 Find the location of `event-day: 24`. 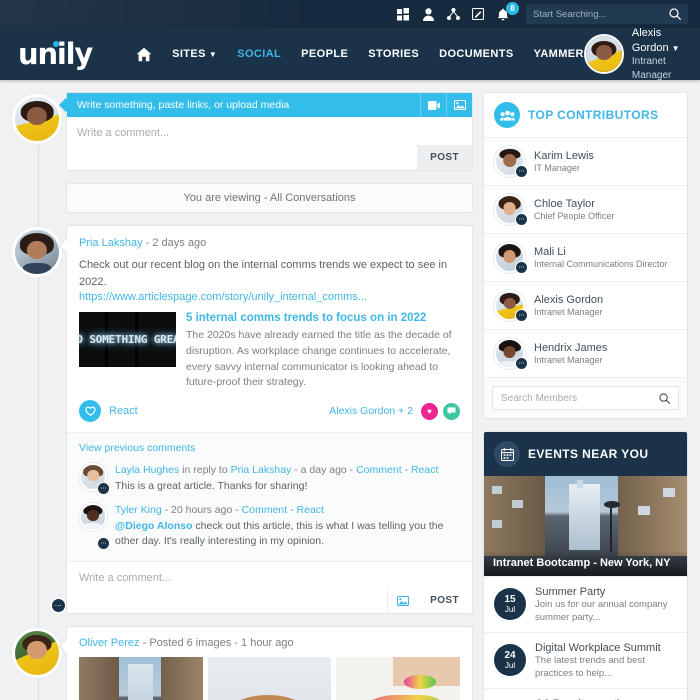

event-day: 24 is located at coordinates (510, 656).